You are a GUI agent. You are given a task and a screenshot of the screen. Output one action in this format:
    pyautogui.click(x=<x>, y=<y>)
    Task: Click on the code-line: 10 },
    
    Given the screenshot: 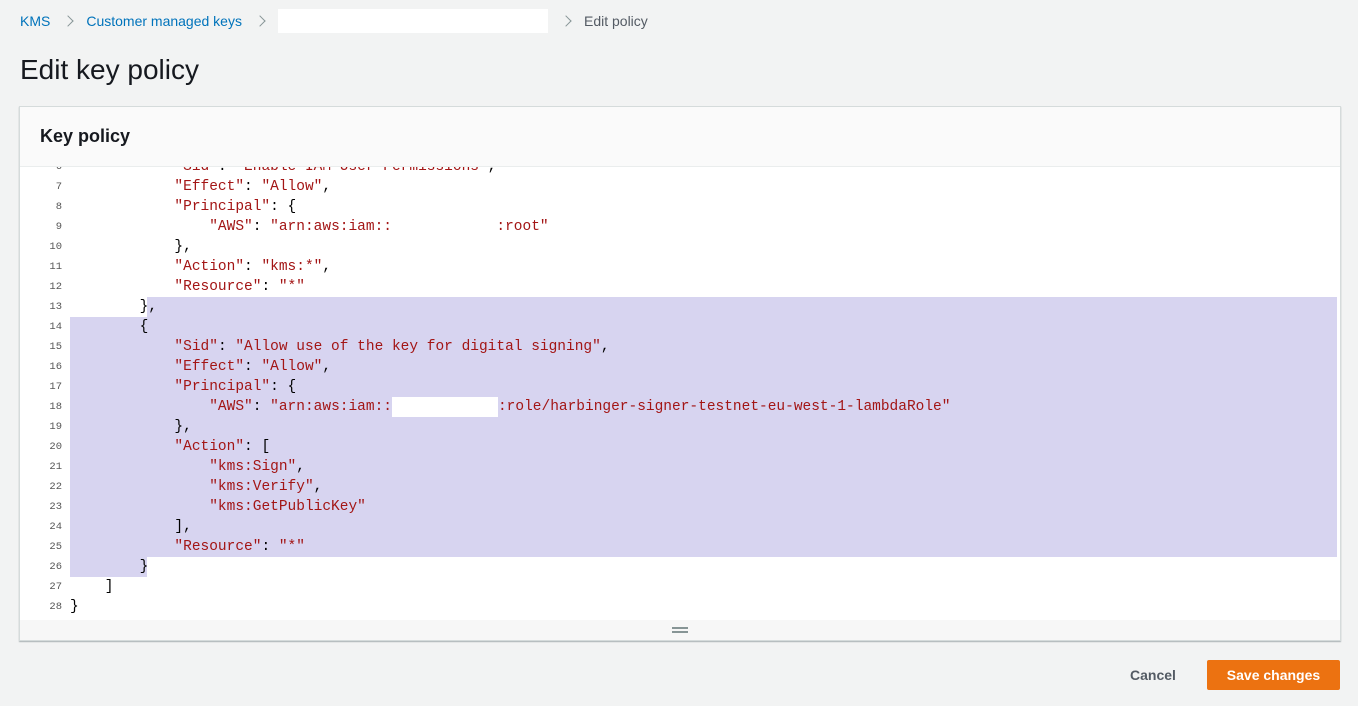 What is the action you would take?
    pyautogui.click(x=680, y=247)
    